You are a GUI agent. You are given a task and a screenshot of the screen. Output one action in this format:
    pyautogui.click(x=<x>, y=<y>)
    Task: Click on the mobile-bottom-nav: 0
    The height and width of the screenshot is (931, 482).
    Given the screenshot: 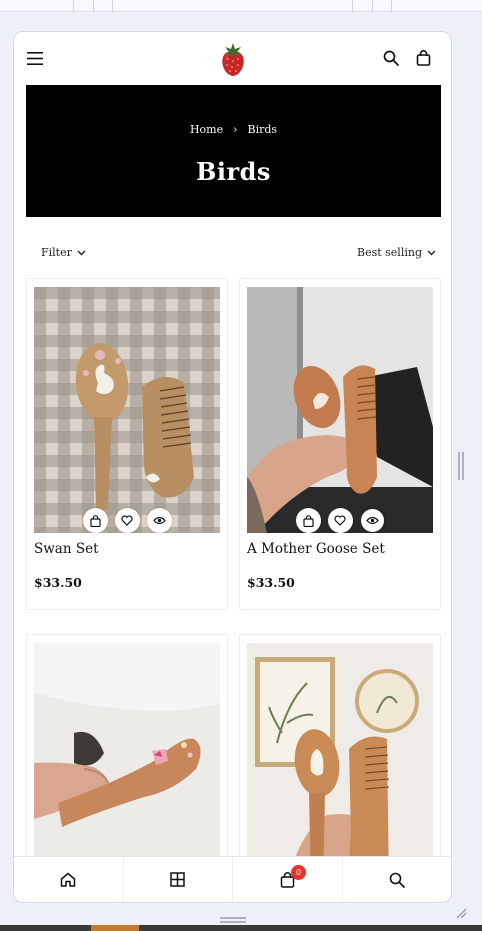 What is the action you would take?
    pyautogui.click(x=232, y=879)
    